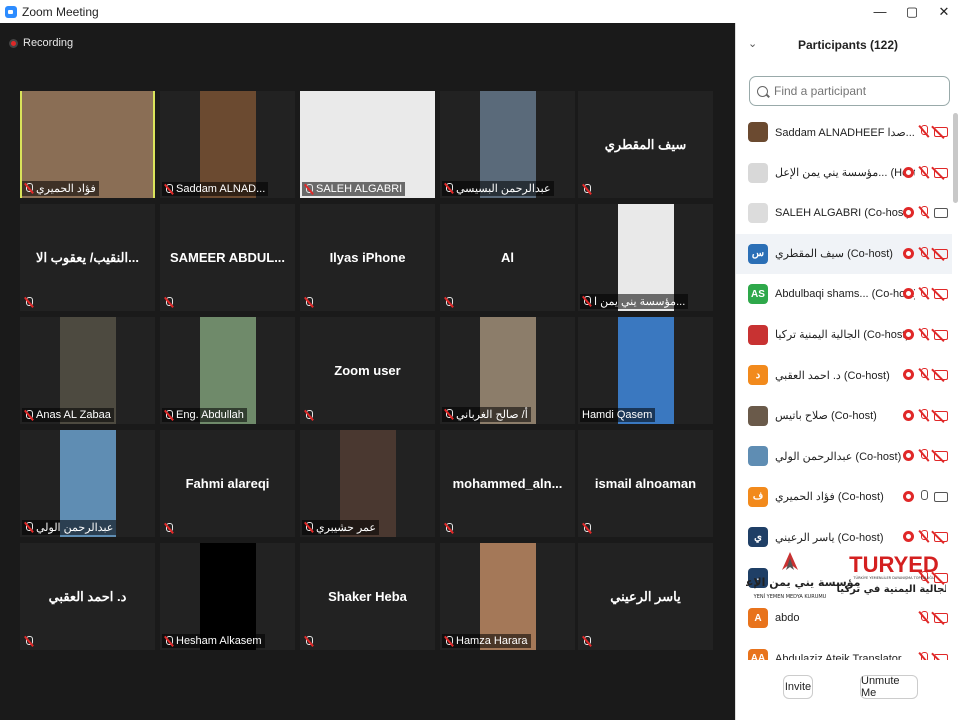 This screenshot has height=720, width=960. What do you see at coordinates (48, 43) in the screenshot?
I see `recording-label: Recording` at bounding box center [48, 43].